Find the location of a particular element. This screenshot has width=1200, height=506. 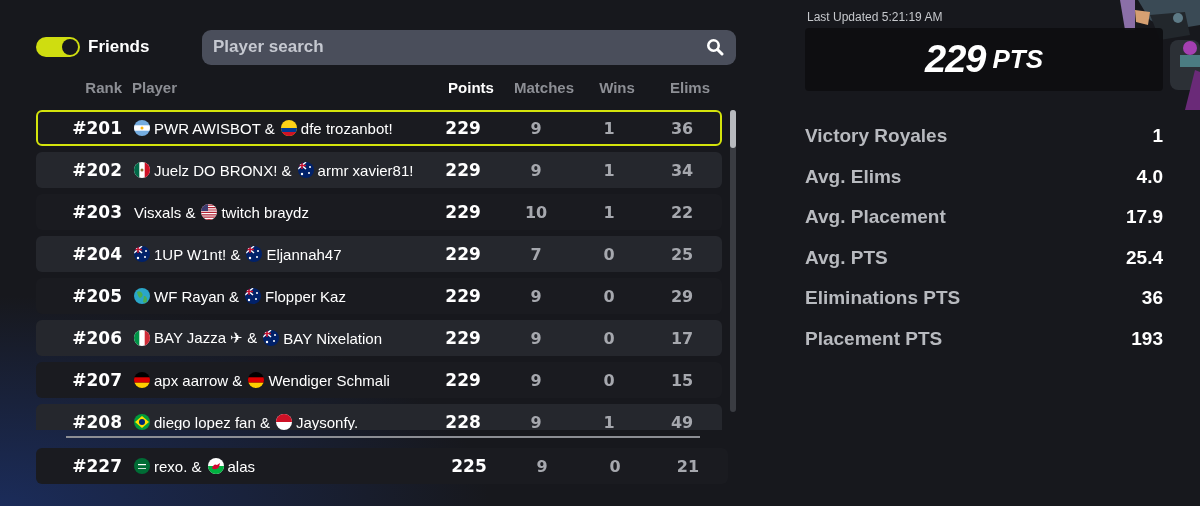

search-field: Player search is located at coordinates (469, 47).